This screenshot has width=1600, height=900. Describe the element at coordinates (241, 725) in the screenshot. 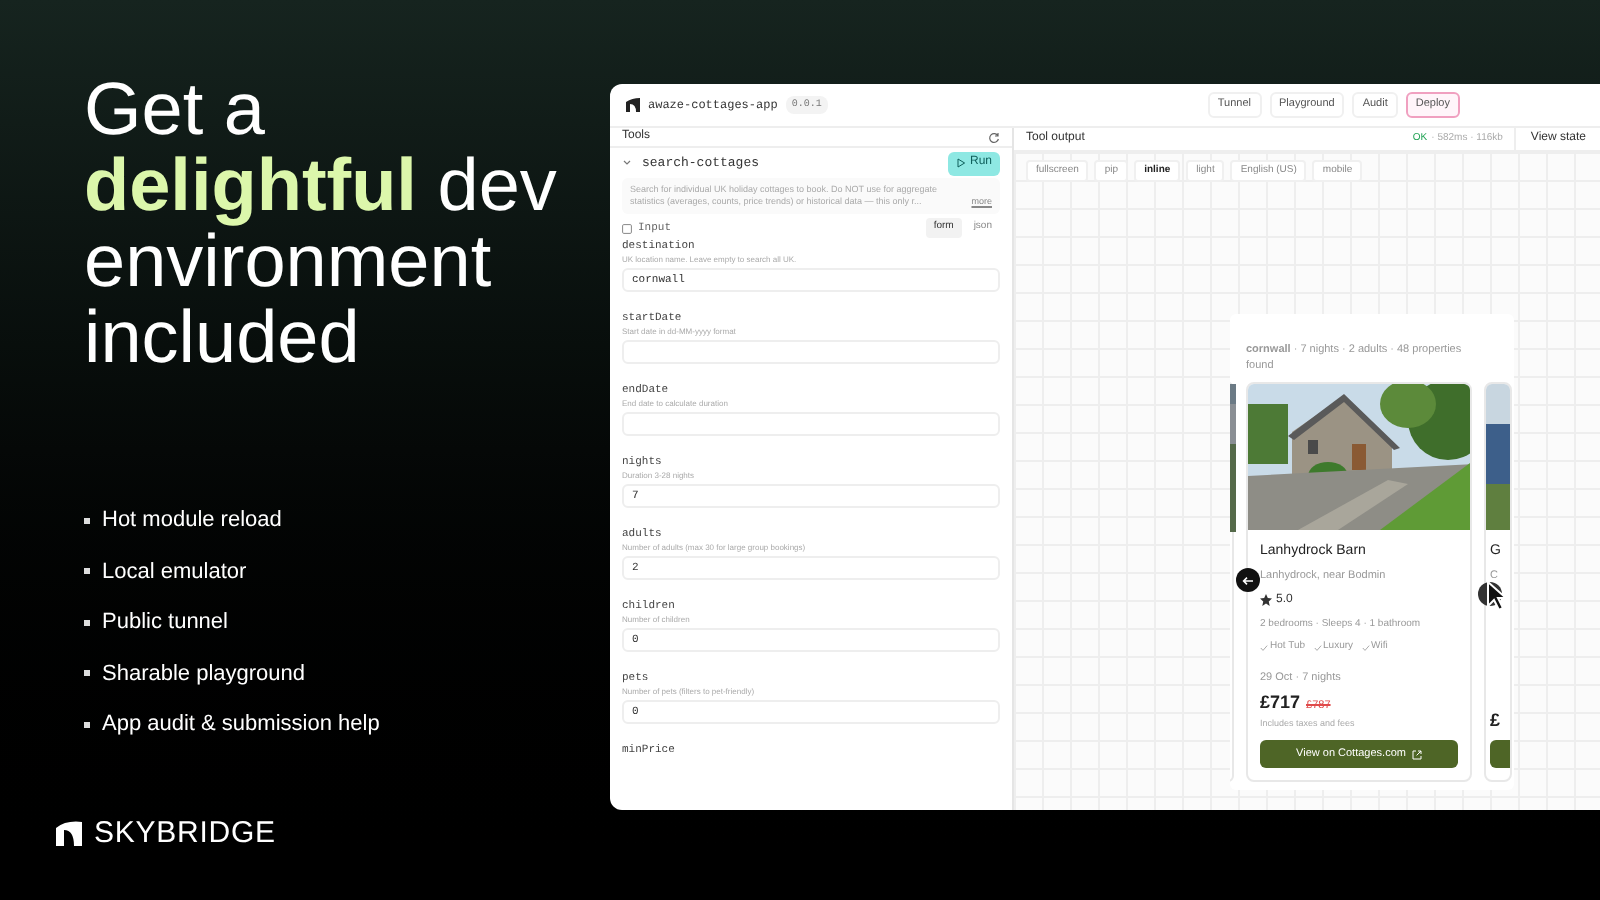

I see `feature-item: App audit & submission help` at that location.